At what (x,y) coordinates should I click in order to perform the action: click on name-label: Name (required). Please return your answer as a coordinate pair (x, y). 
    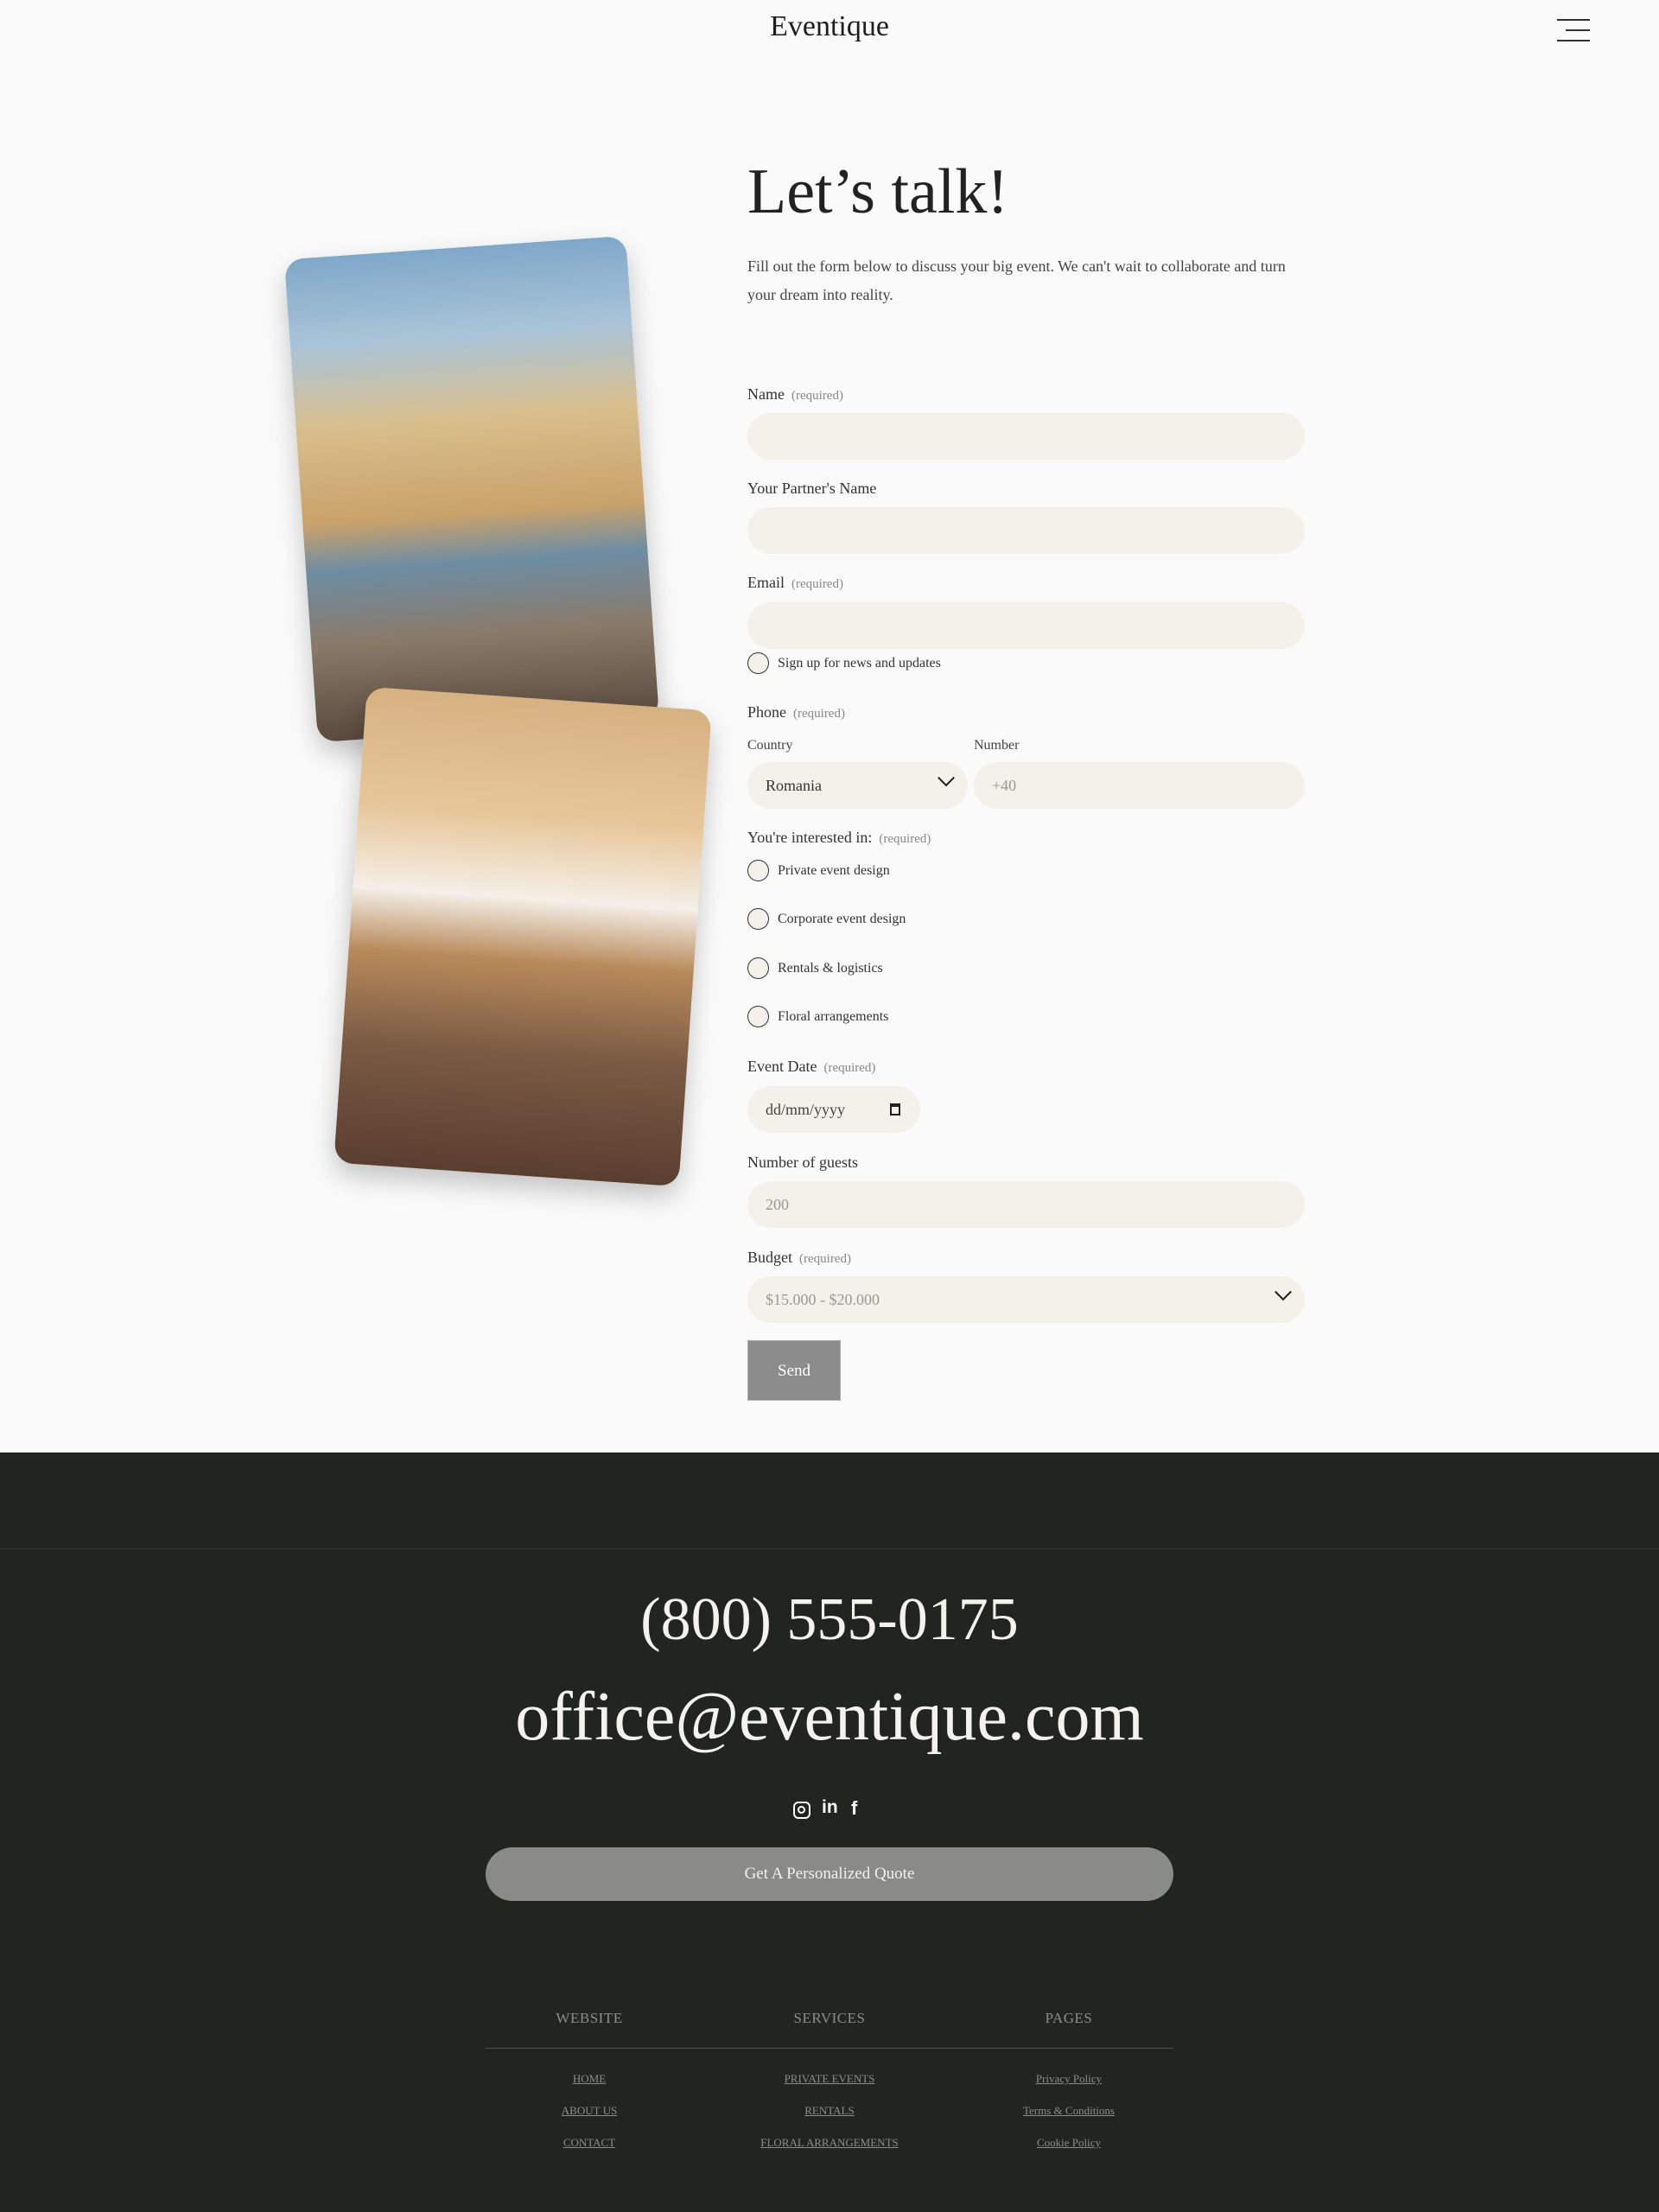
    Looking at the image, I should click on (795, 394).